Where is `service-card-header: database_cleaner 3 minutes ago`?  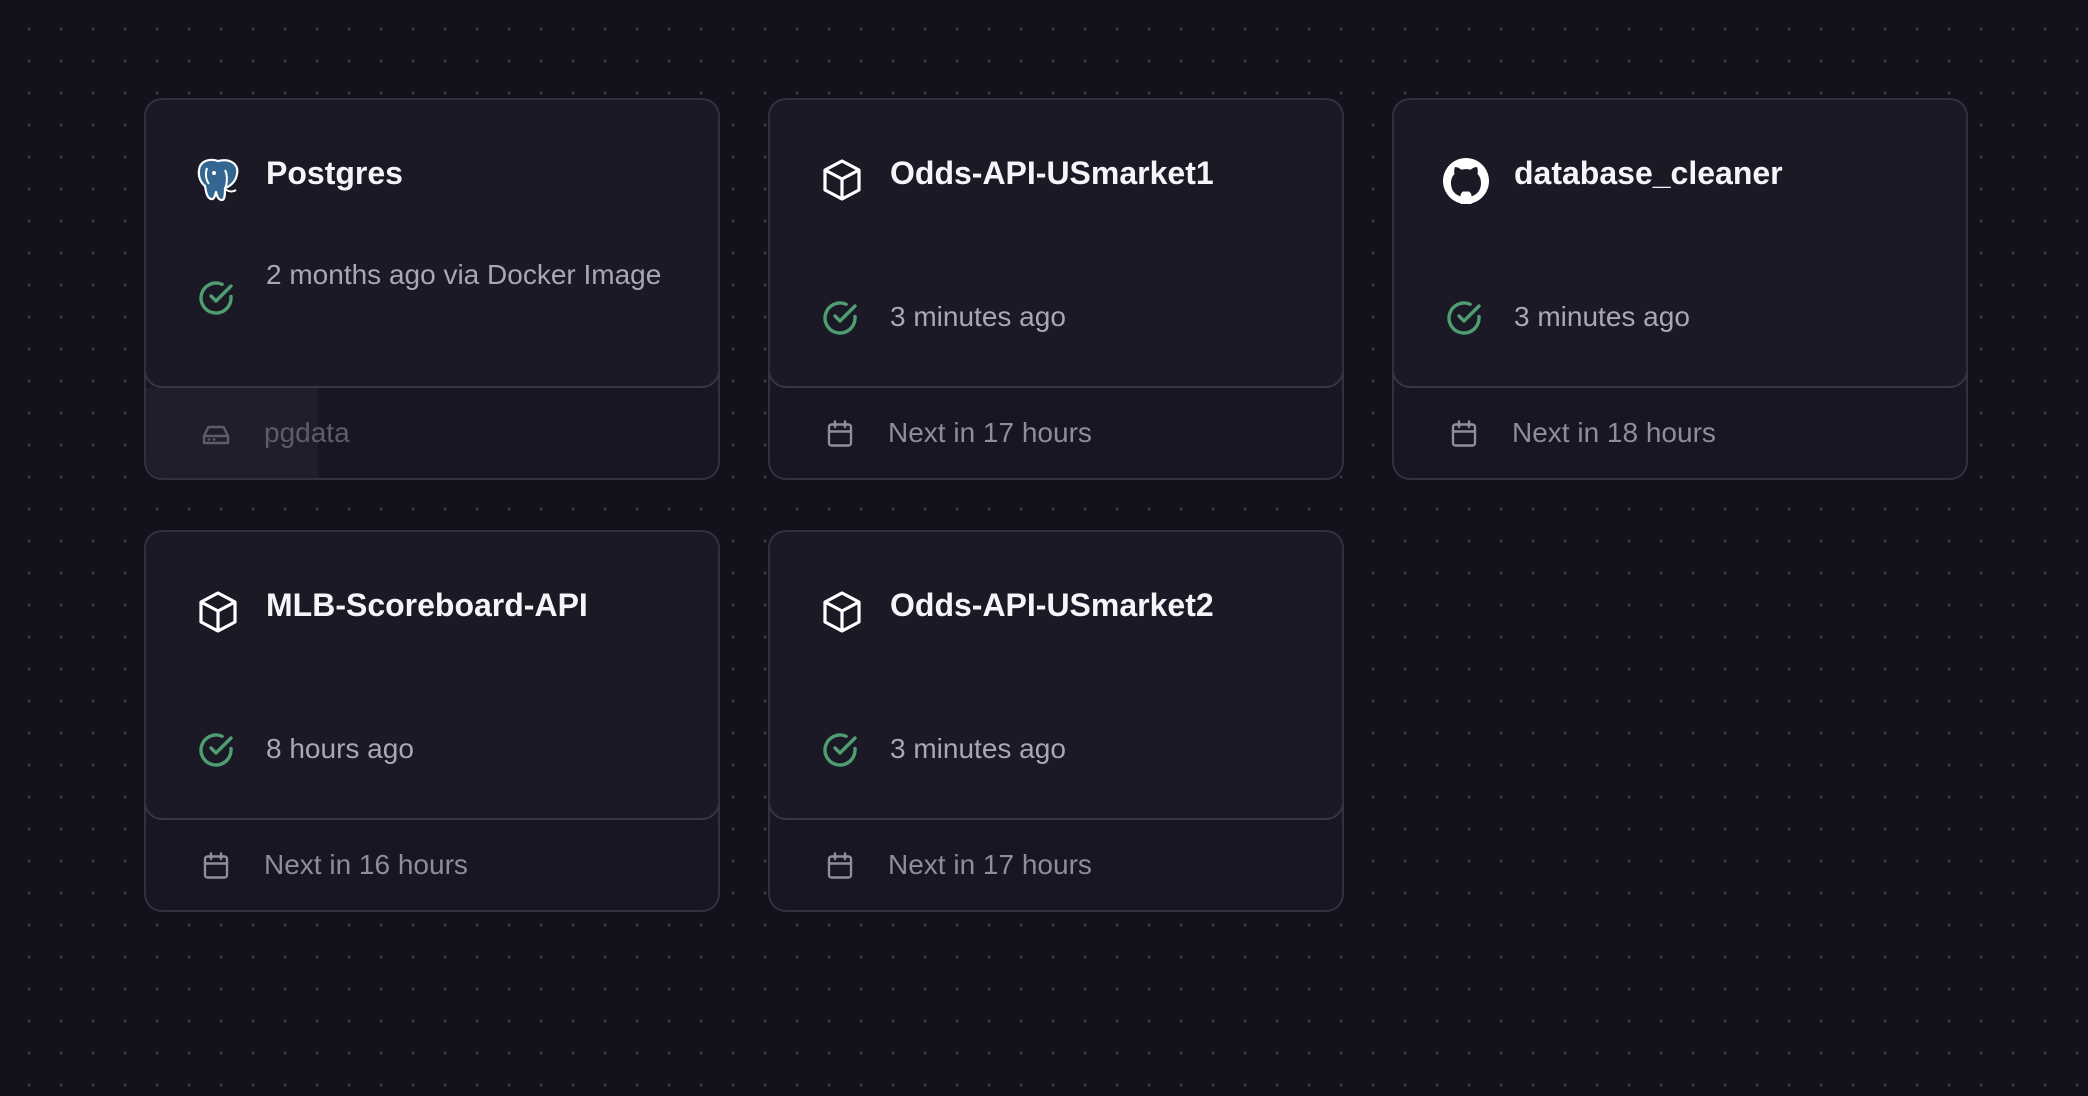
service-card-header: database_cleaner 3 minutes ago is located at coordinates (1680, 244).